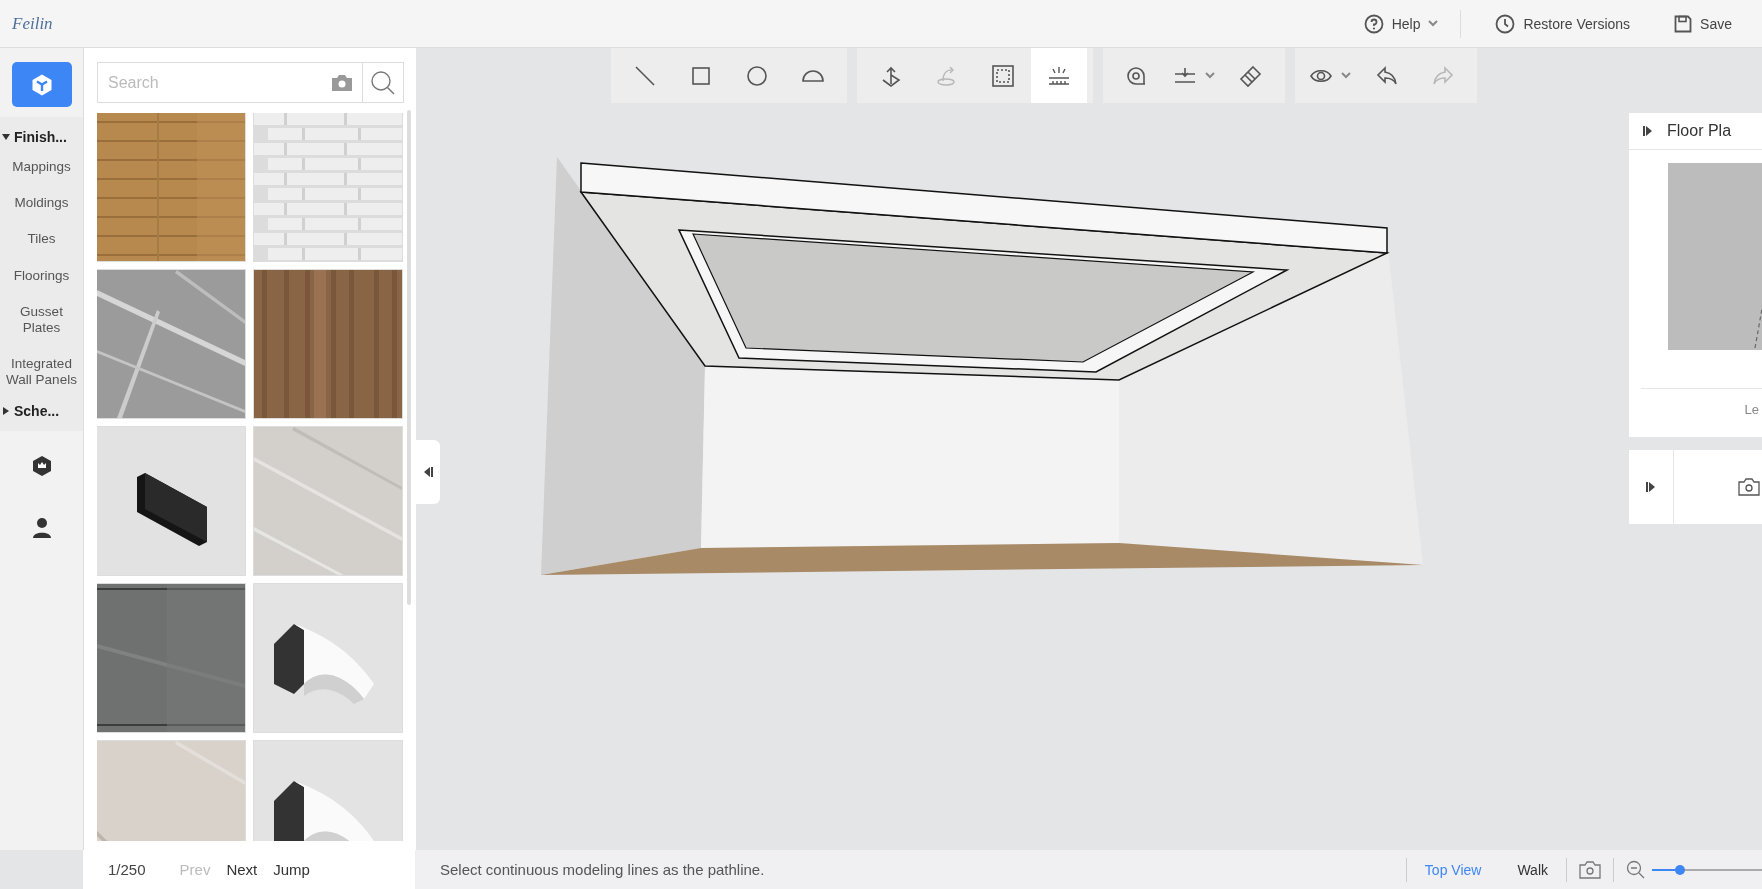 Image resolution: width=1762 pixels, height=889 pixels. Describe the element at coordinates (1679, 869) in the screenshot. I see `zoom-slider-thumb` at that location.